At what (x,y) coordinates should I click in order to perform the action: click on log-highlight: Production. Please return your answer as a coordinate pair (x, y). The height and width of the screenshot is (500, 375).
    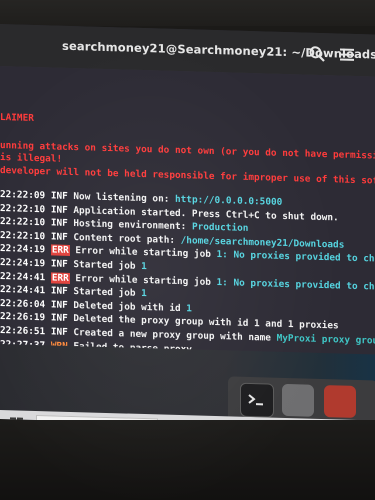
    Looking at the image, I should click on (220, 228).